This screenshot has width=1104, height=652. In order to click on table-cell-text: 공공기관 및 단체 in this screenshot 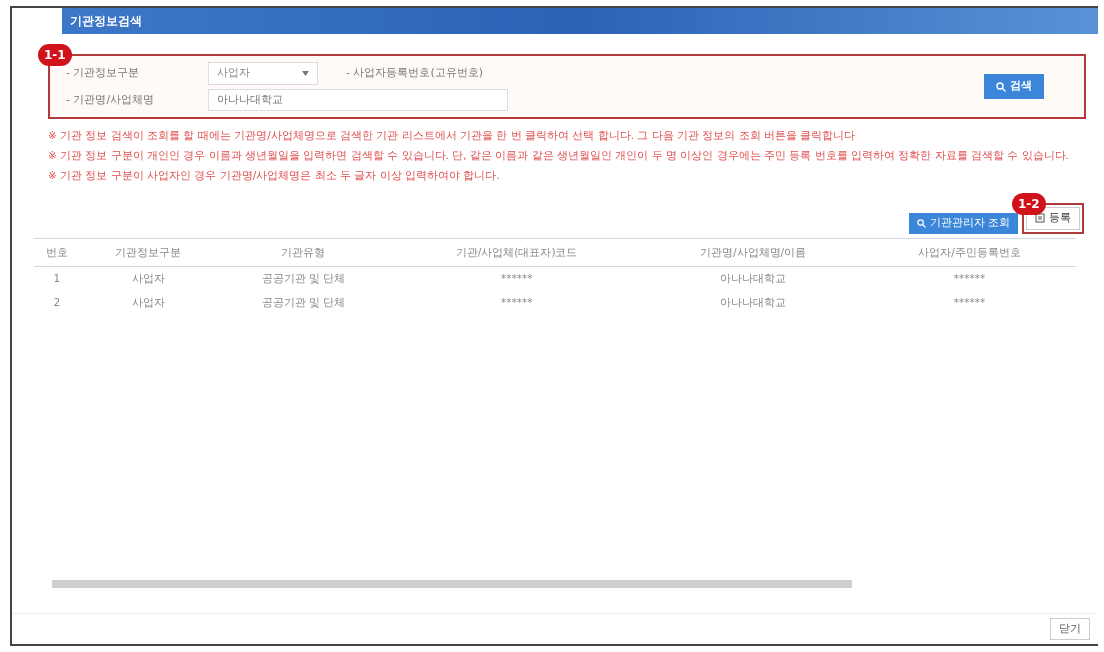, I will do `click(303, 302)`.